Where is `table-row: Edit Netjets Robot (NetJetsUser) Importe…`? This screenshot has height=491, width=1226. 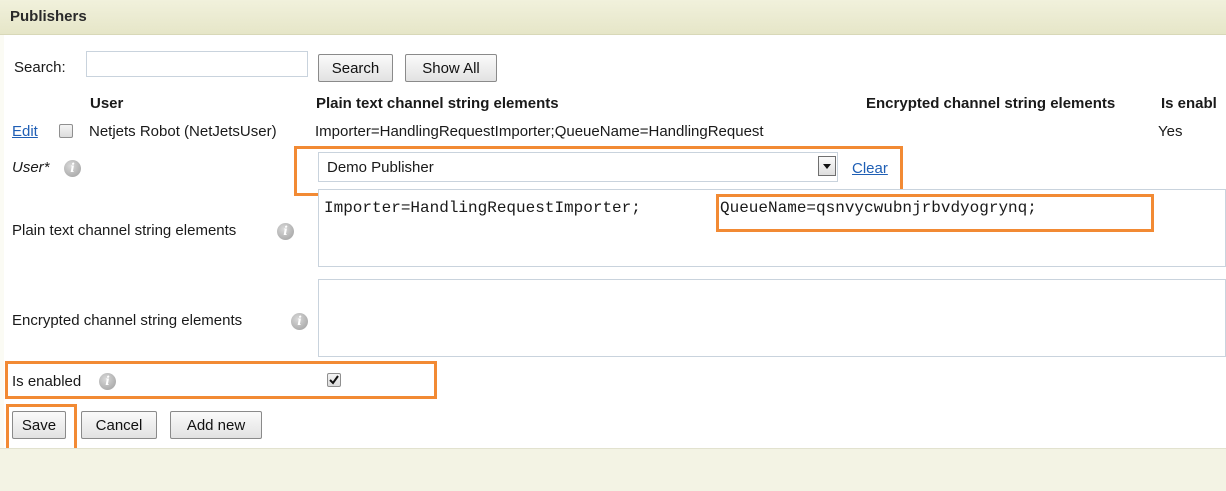
table-row: Edit Netjets Robot (NetJetsUser) Importe… is located at coordinates (615, 131).